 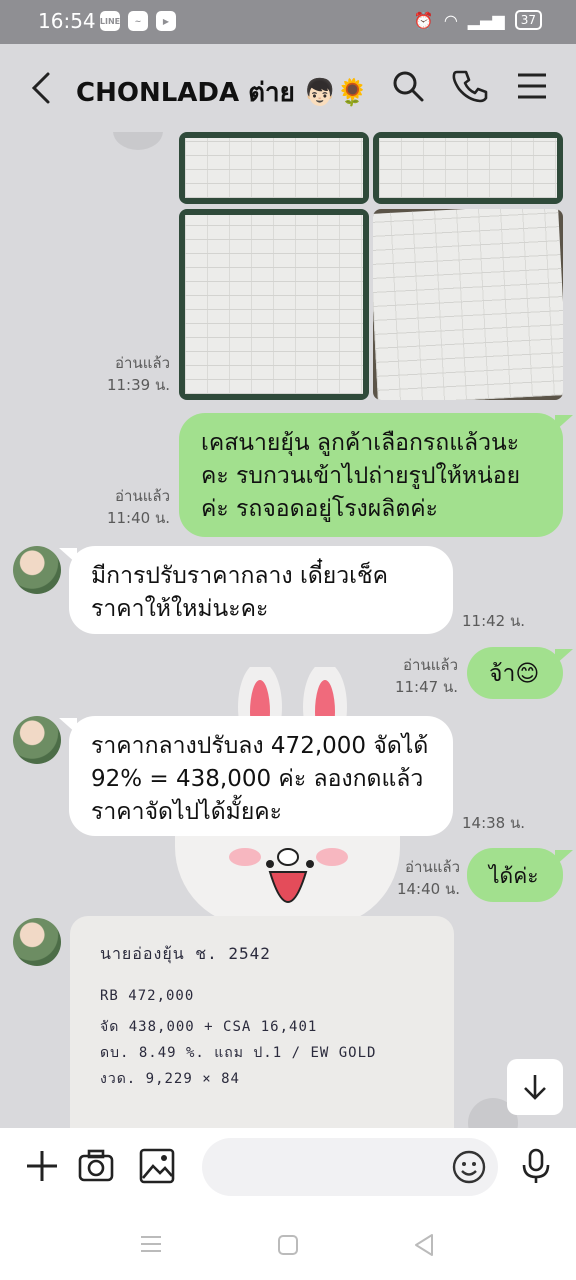 I want to click on home-icon, so click(x=288, y=1245).